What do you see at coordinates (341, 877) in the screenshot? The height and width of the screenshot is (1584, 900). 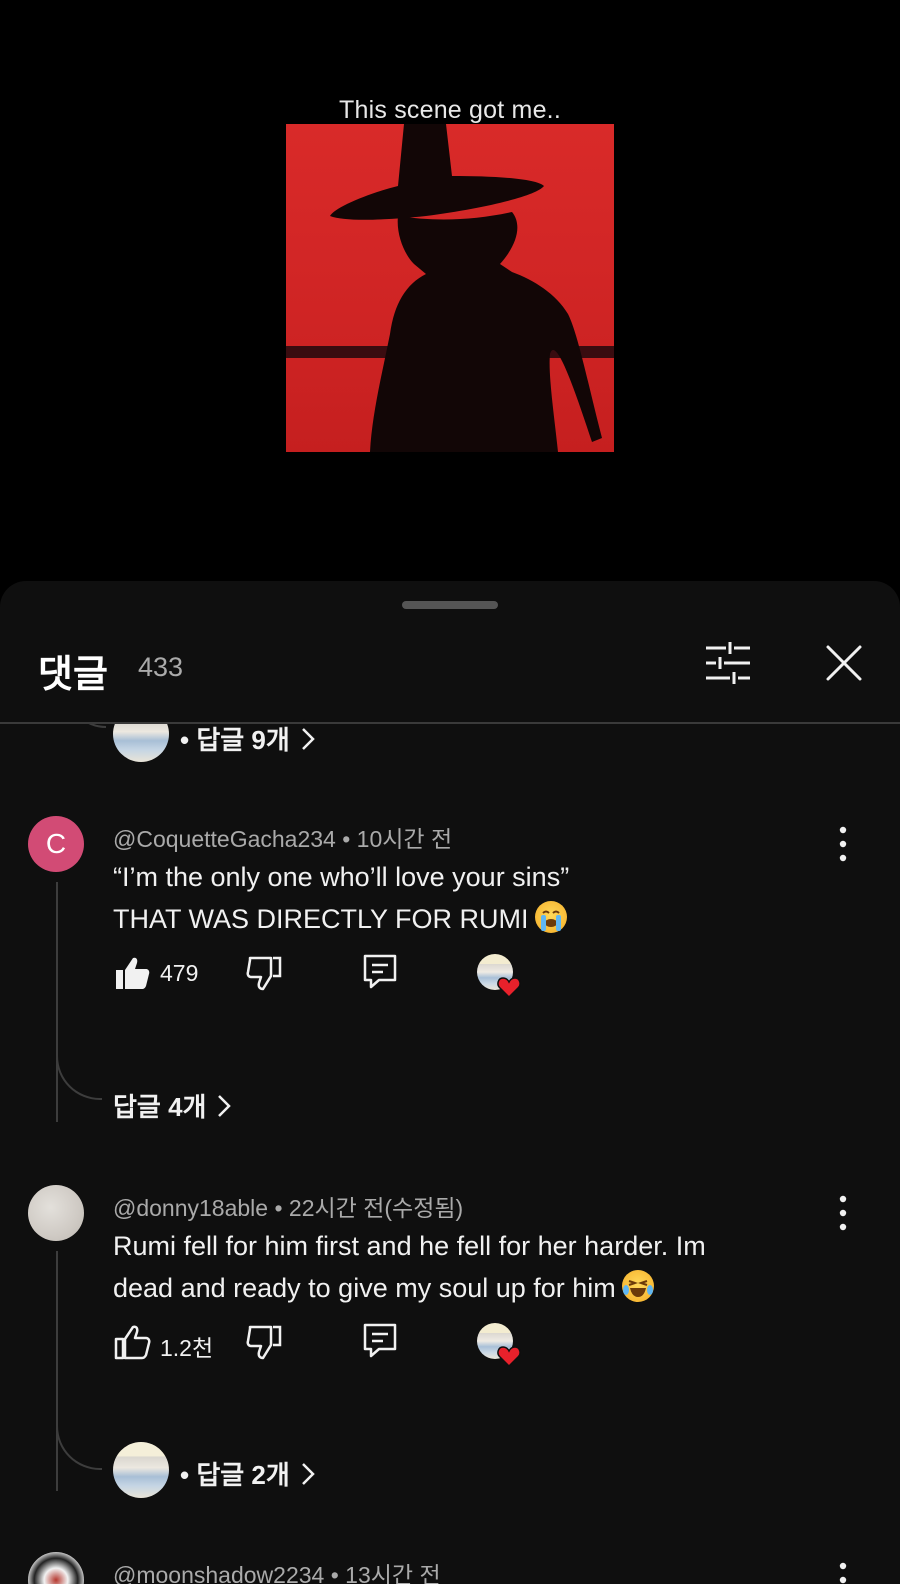 I see `comment-line: “I’m the only one who’ll love your sins”` at bounding box center [341, 877].